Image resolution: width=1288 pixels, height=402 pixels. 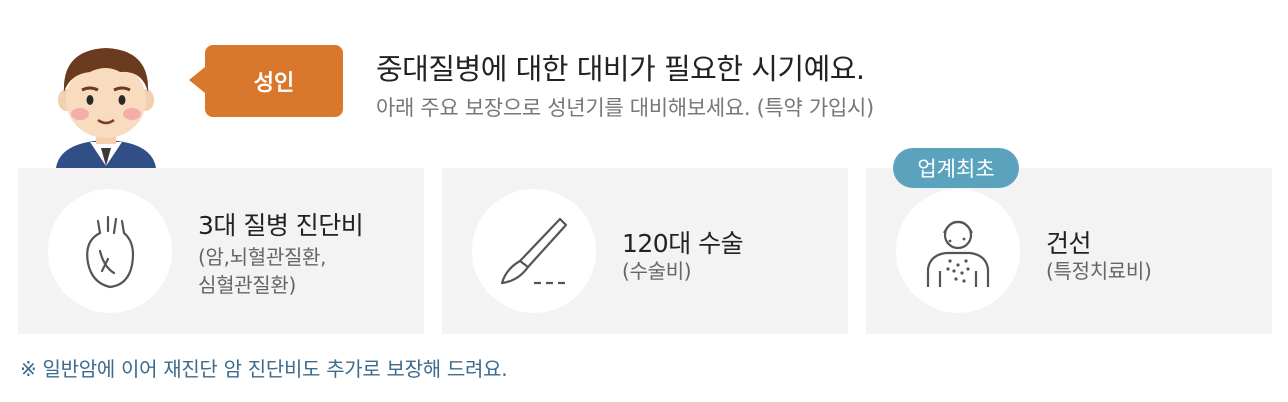 I want to click on card-title: 120대 수술, so click(x=683, y=243).